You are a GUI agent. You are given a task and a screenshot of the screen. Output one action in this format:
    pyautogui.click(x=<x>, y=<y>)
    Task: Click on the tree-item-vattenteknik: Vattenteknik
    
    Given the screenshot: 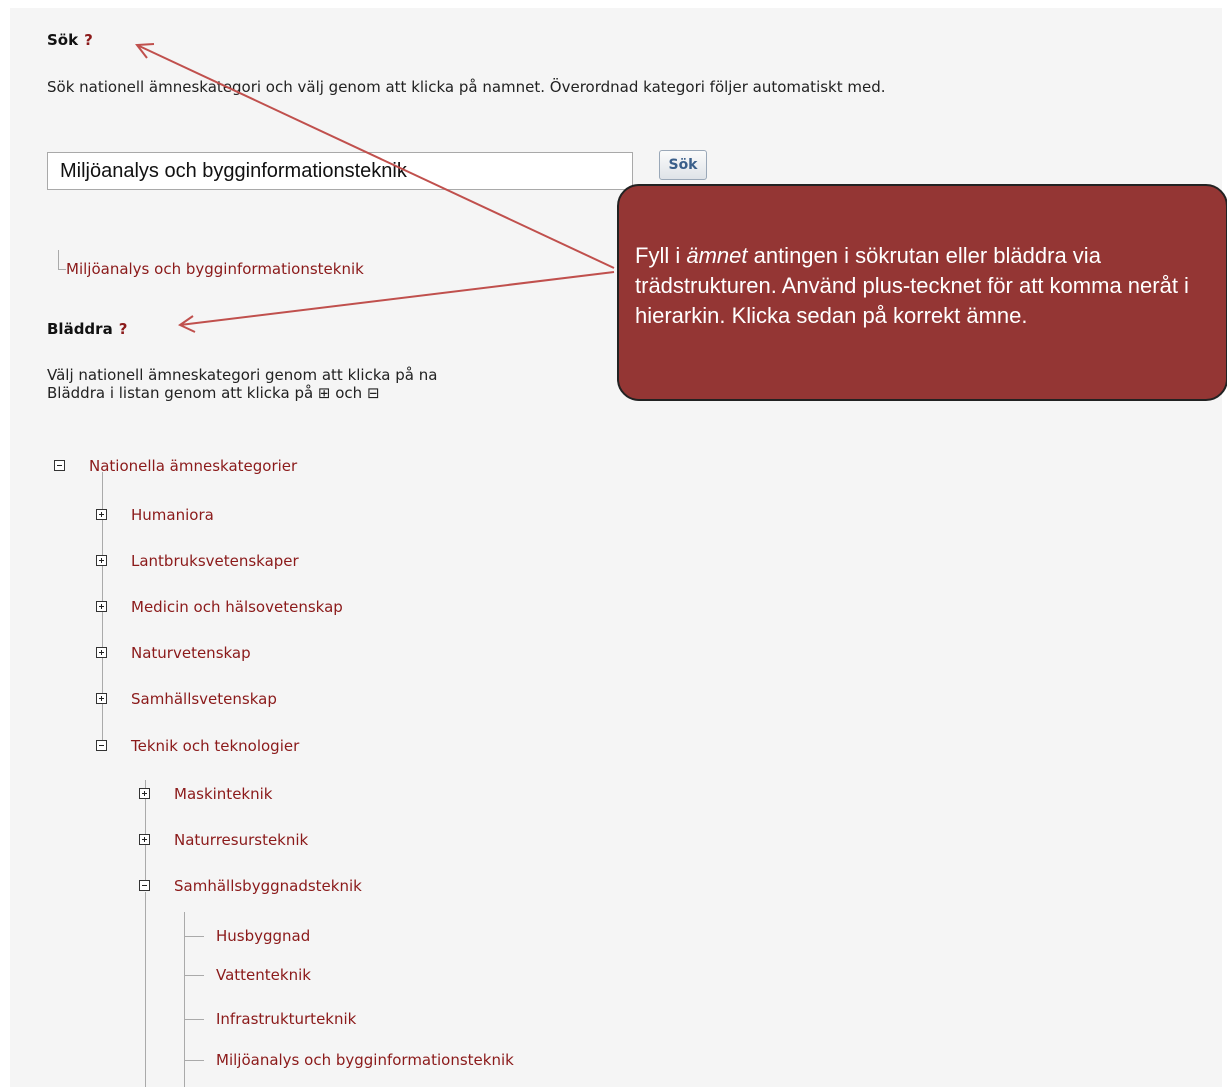 What is the action you would take?
    pyautogui.click(x=263, y=975)
    